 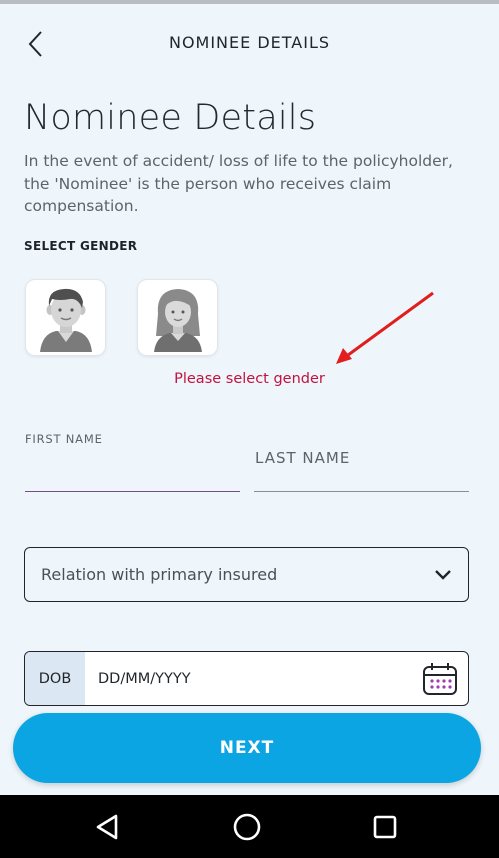 What do you see at coordinates (361, 472) in the screenshot?
I see `last-name-input` at bounding box center [361, 472].